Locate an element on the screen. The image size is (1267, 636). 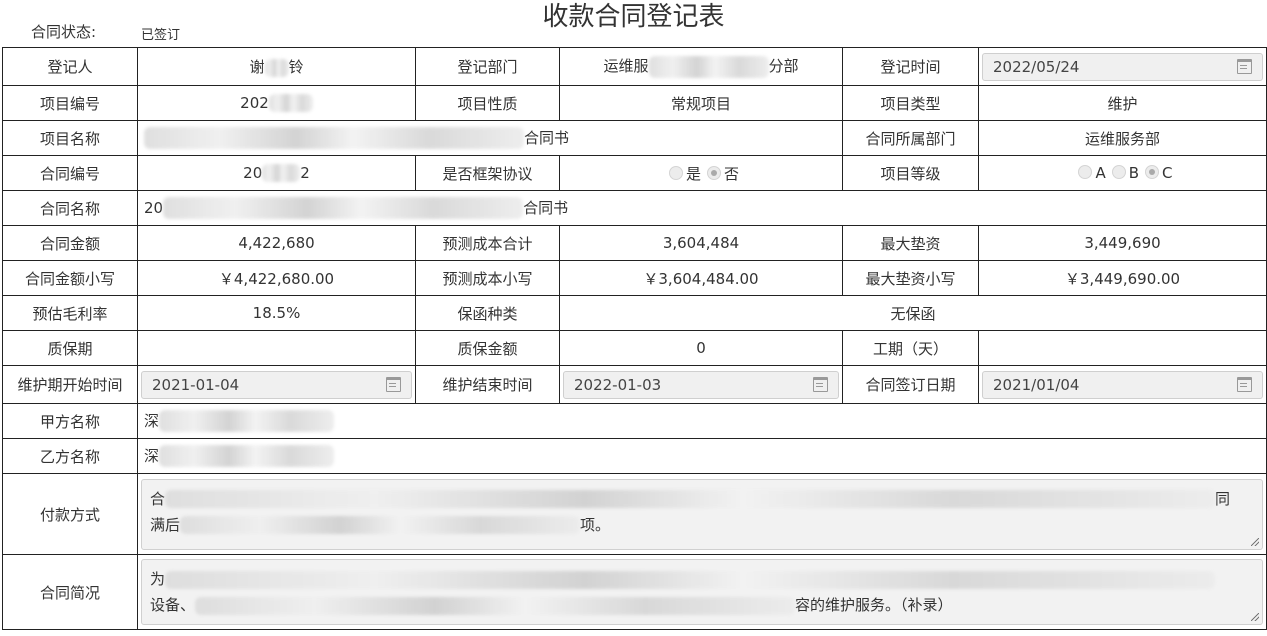
table-row: 甲方名称 深 is located at coordinates (634, 421).